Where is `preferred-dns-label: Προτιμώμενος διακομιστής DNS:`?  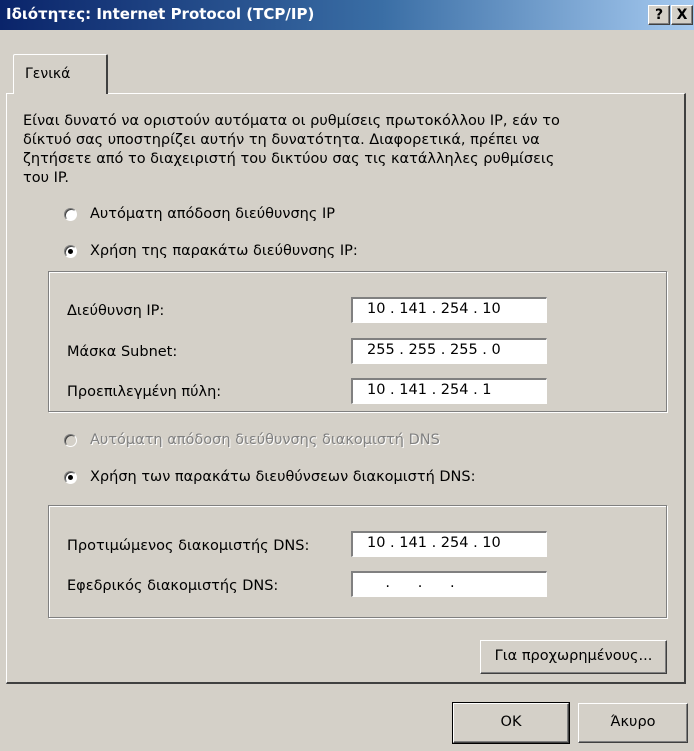
preferred-dns-label: Προτιμώμενος διακομιστής DNS: is located at coordinates (188, 546).